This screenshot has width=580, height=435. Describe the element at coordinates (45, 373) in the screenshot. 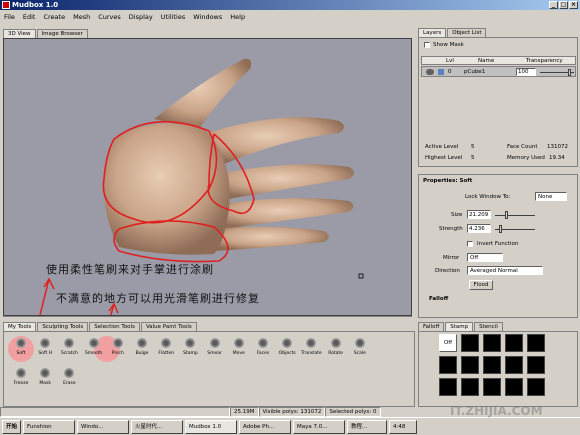

I see `mask-icon` at that location.